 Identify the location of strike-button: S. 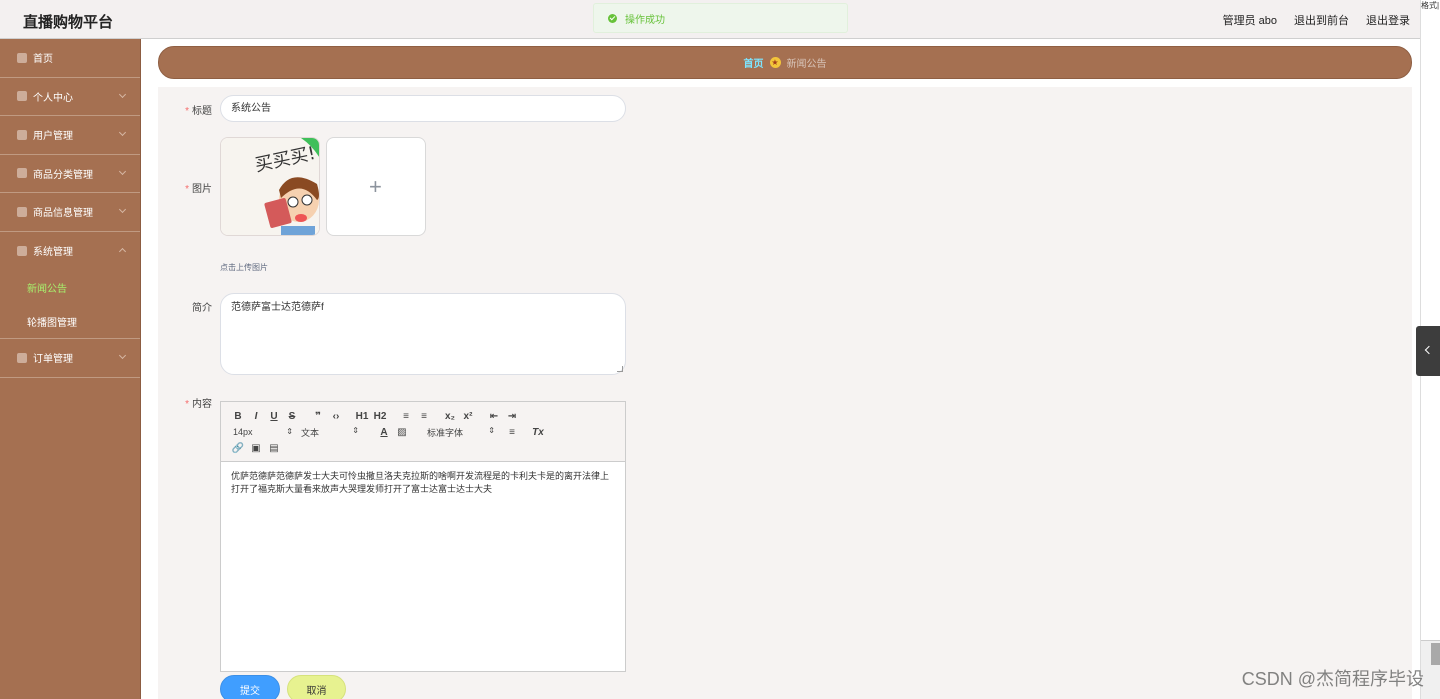
(292, 416).